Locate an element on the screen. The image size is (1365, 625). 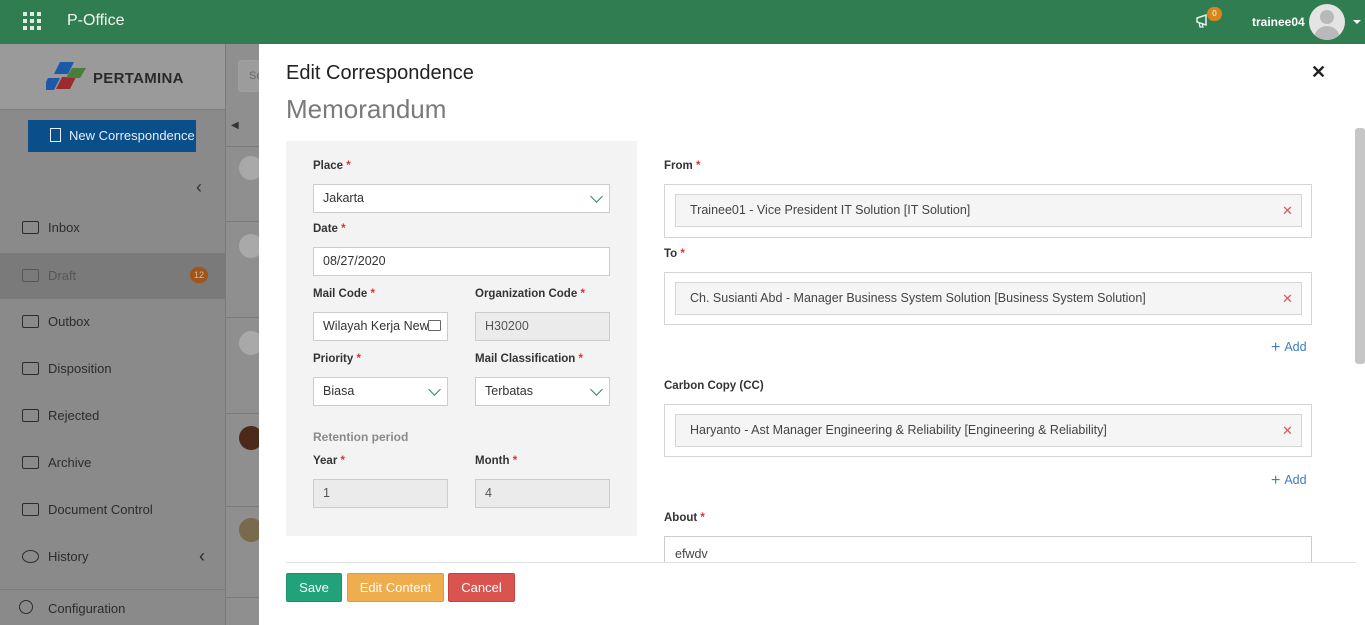
date-field: 08/27/2020 is located at coordinates (461, 261).